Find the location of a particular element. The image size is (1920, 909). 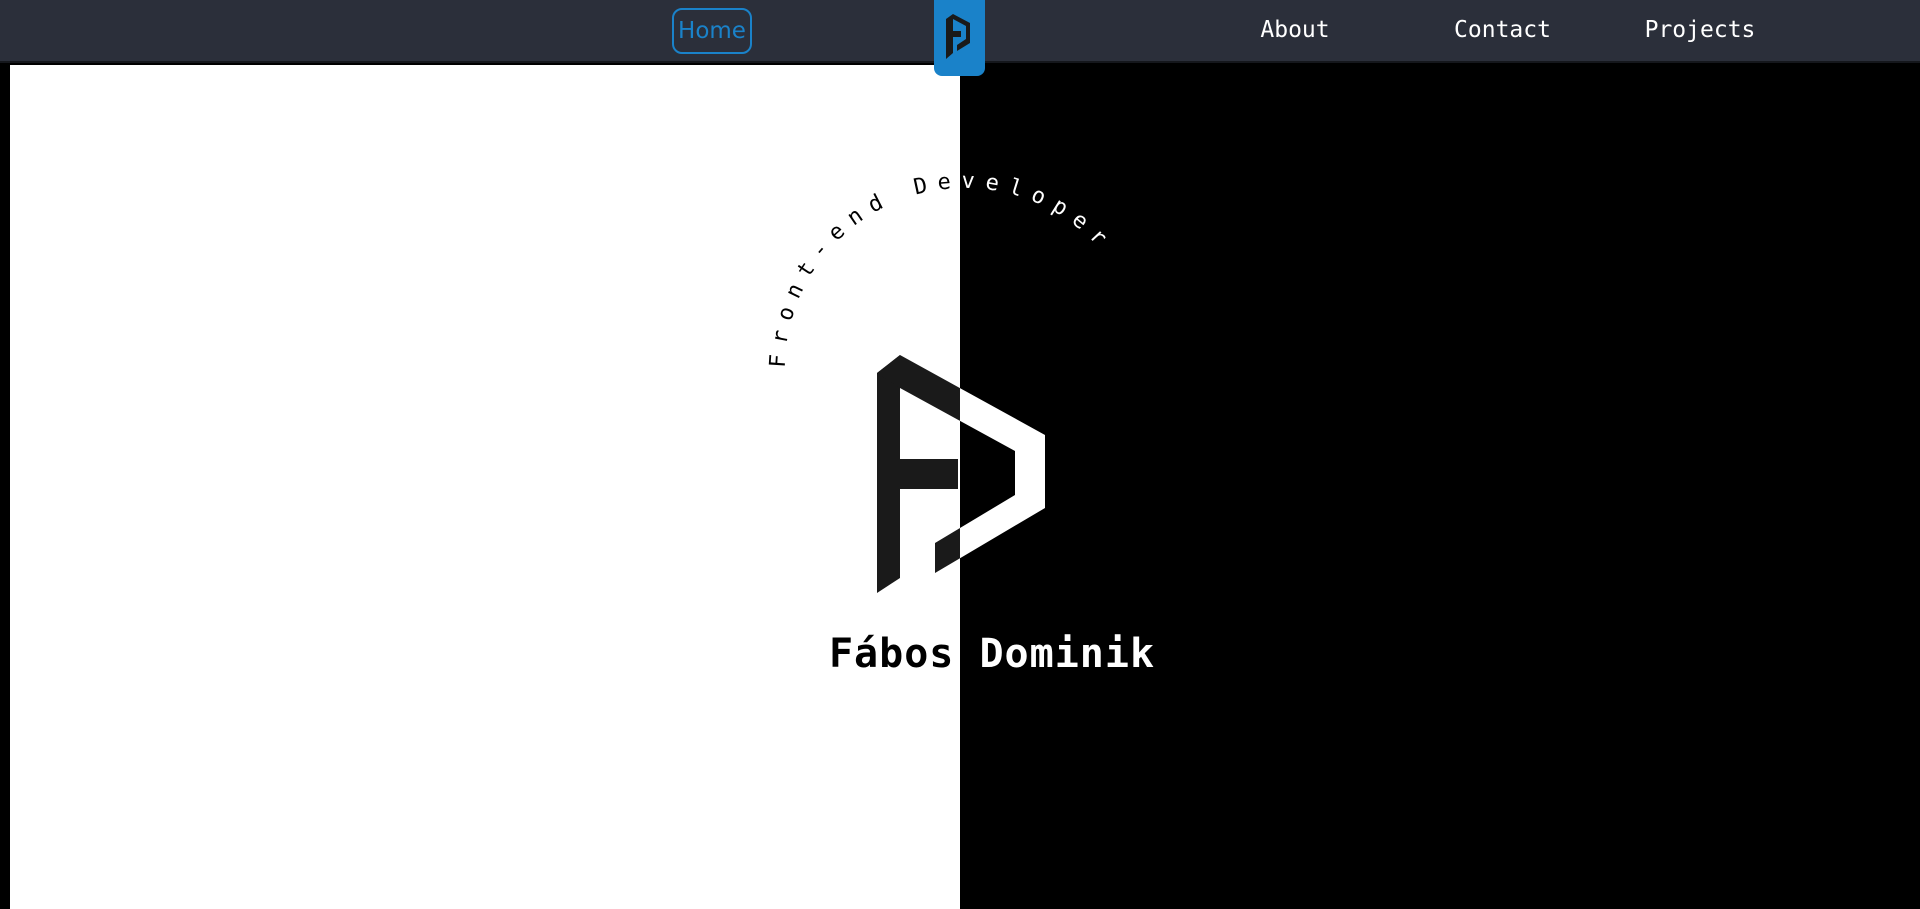

nav-projects-link: Projects is located at coordinates (1700, 30).